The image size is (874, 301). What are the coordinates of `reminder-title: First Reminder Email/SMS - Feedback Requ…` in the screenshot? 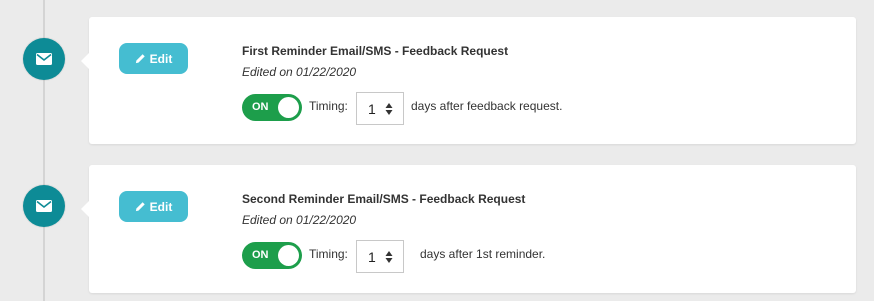 It's located at (375, 51).